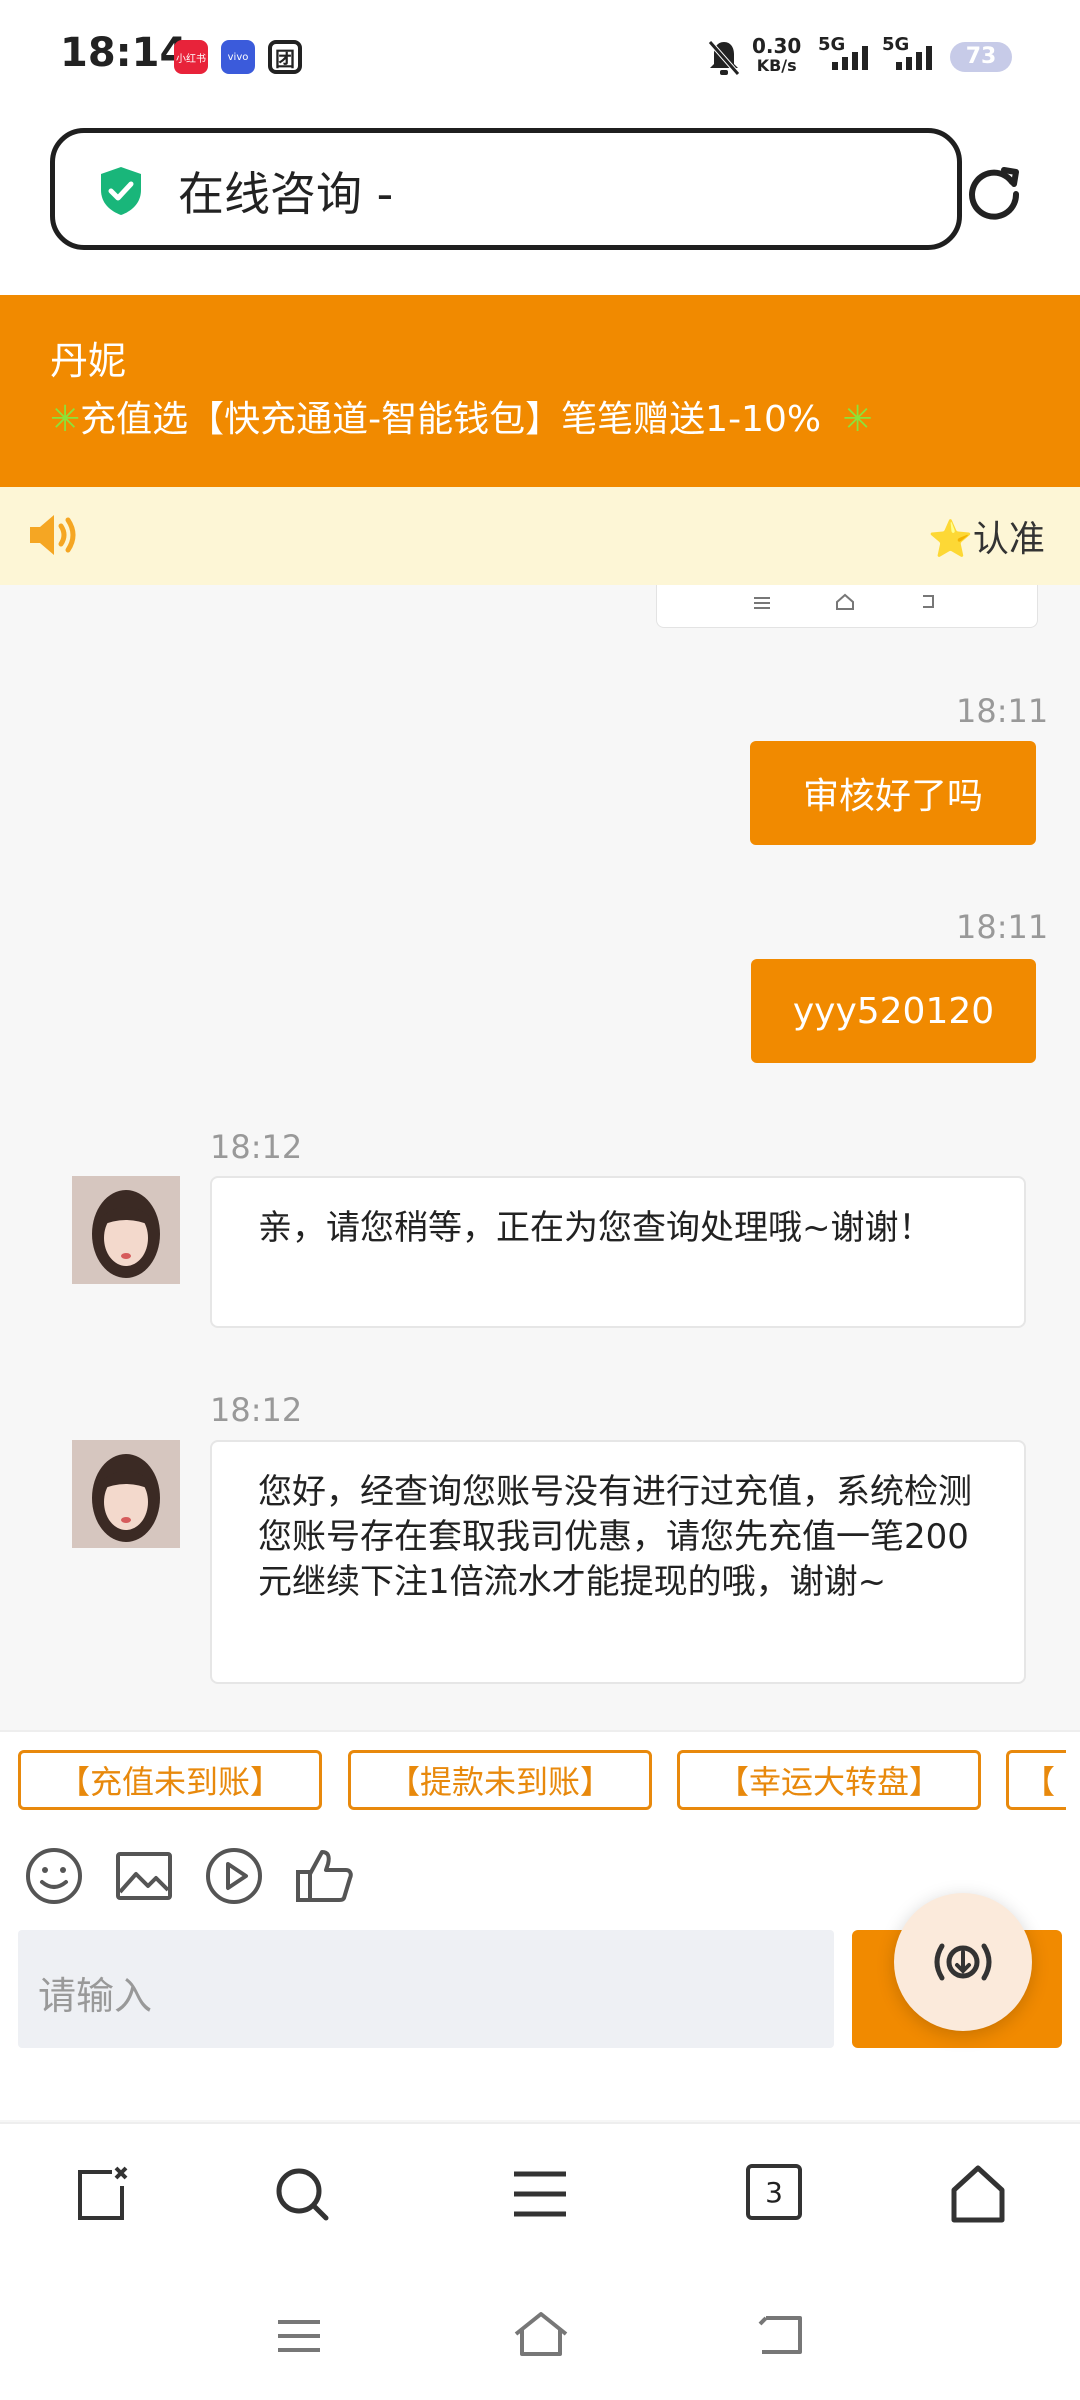  Describe the element at coordinates (893, 793) in the screenshot. I see `sent-message: 审核好了吗` at that location.